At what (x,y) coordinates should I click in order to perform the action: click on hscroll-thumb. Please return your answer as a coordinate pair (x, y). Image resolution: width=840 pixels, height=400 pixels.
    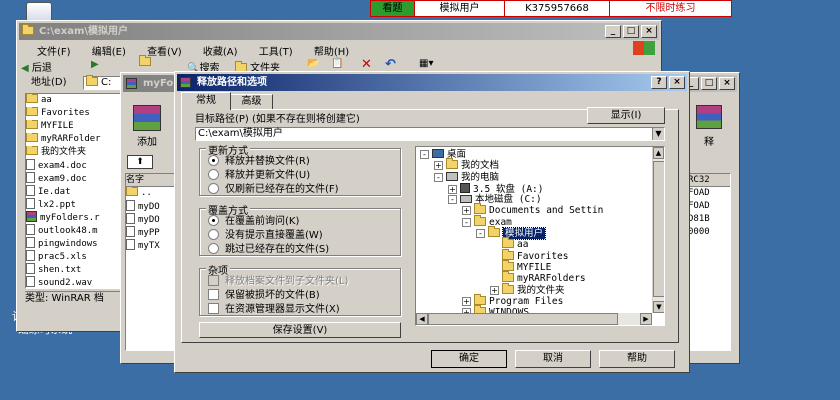
    Looking at the image, I should click on (523, 319).